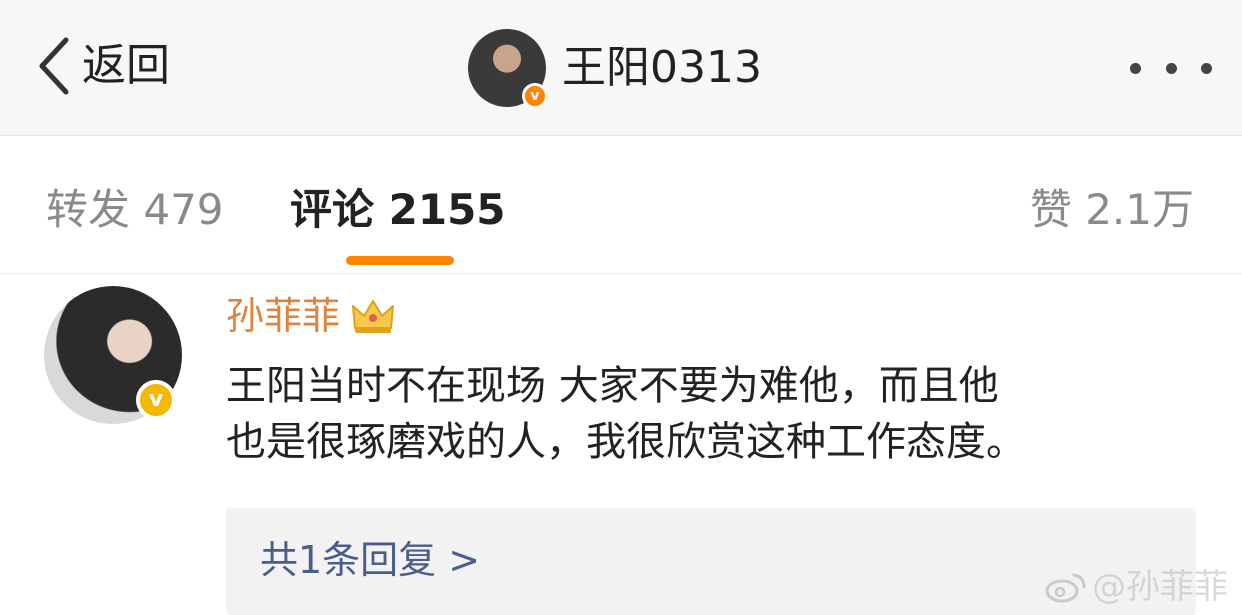  I want to click on commenter-avatar: v, so click(113, 355).